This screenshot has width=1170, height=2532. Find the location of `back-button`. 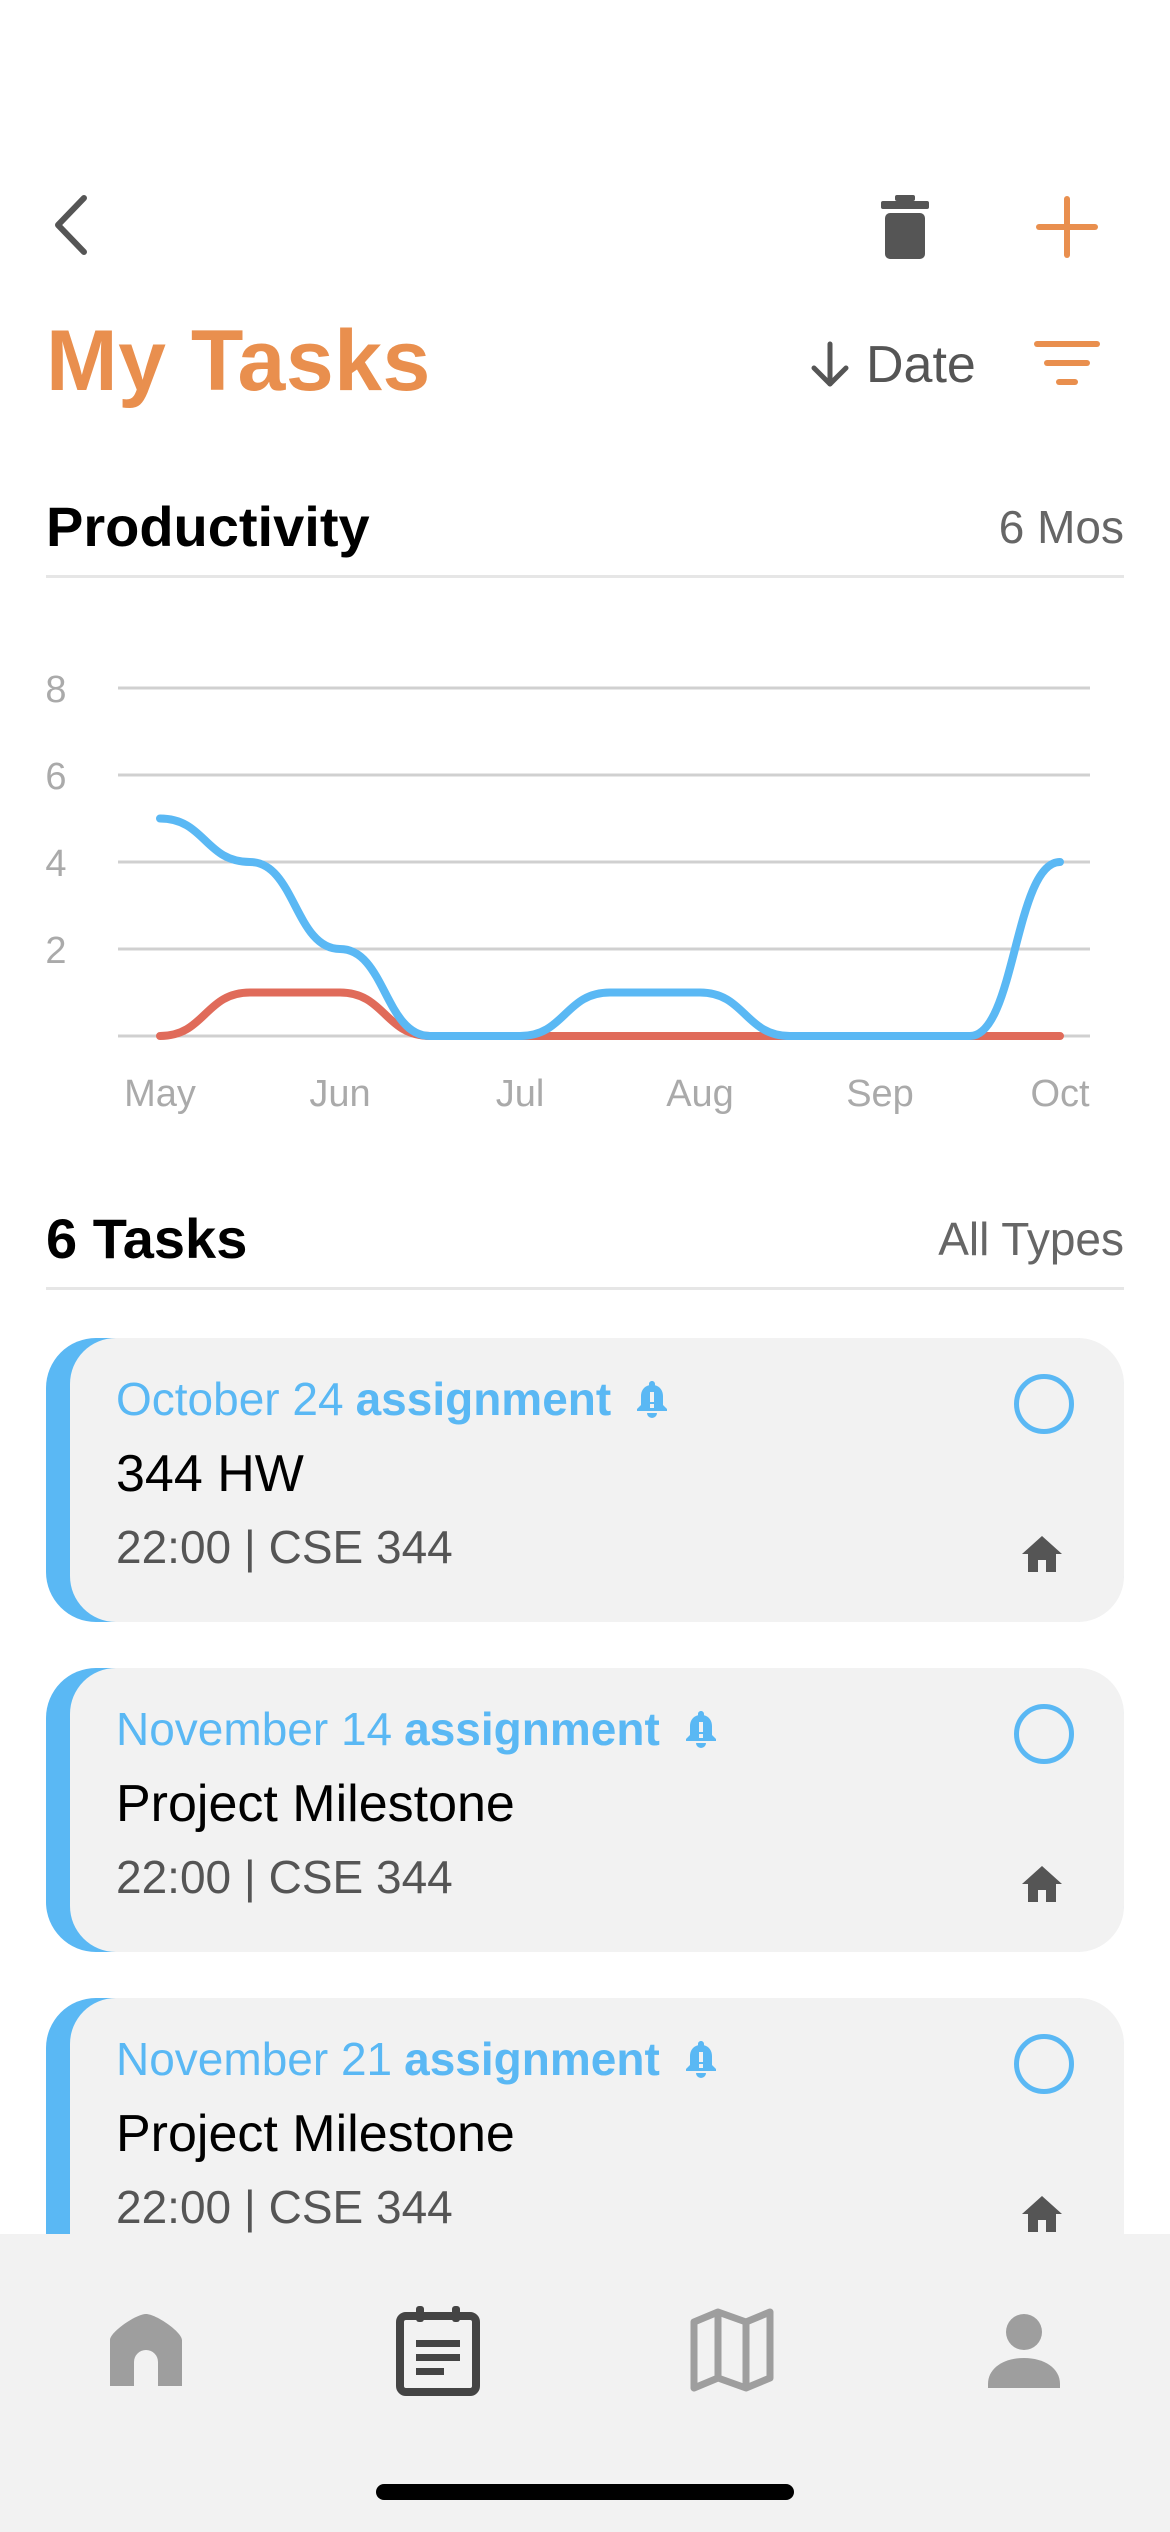

back-button is located at coordinates (86, 225).